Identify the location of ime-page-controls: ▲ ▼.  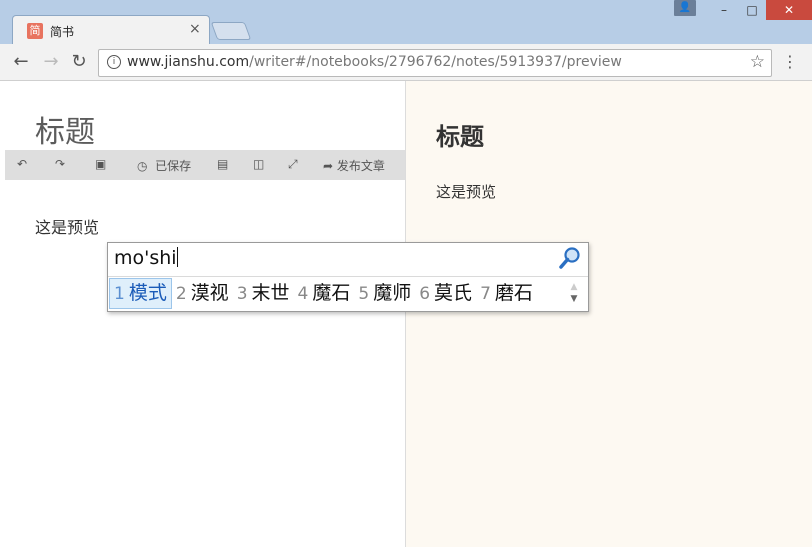
(574, 293).